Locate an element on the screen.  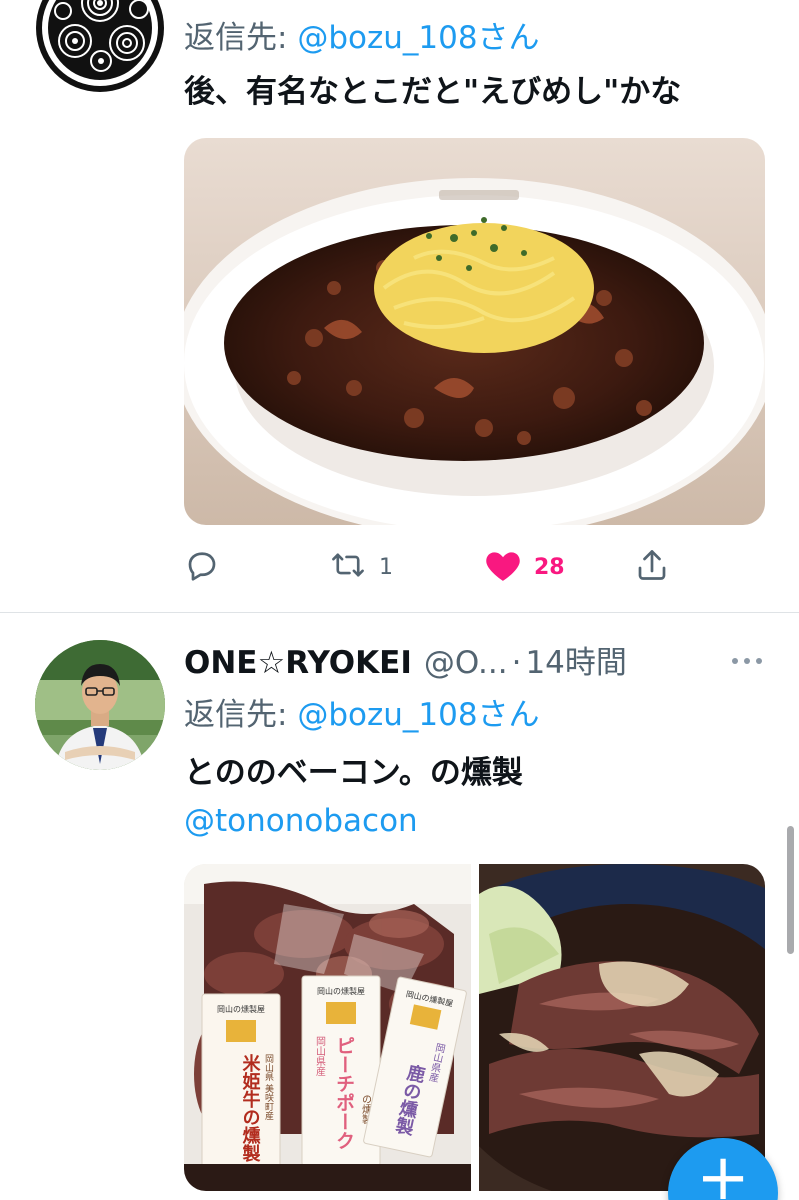
tweet-time: 14時間 is located at coordinates (575, 658).